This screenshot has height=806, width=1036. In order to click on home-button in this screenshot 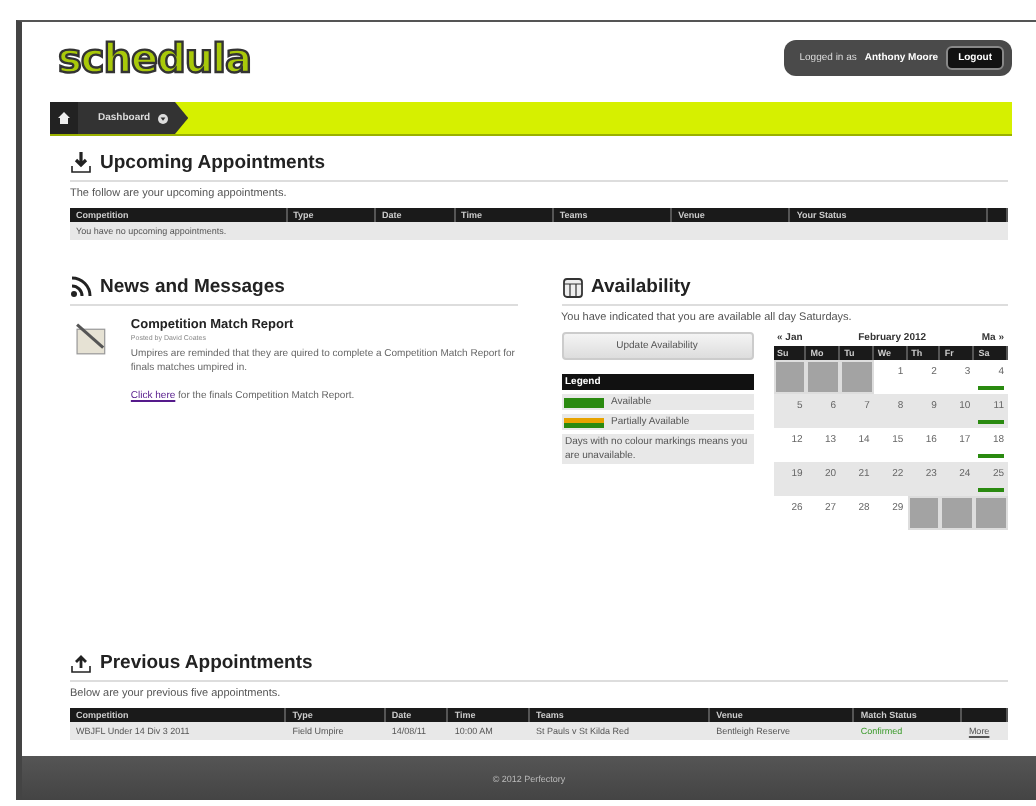, I will do `click(64, 118)`.